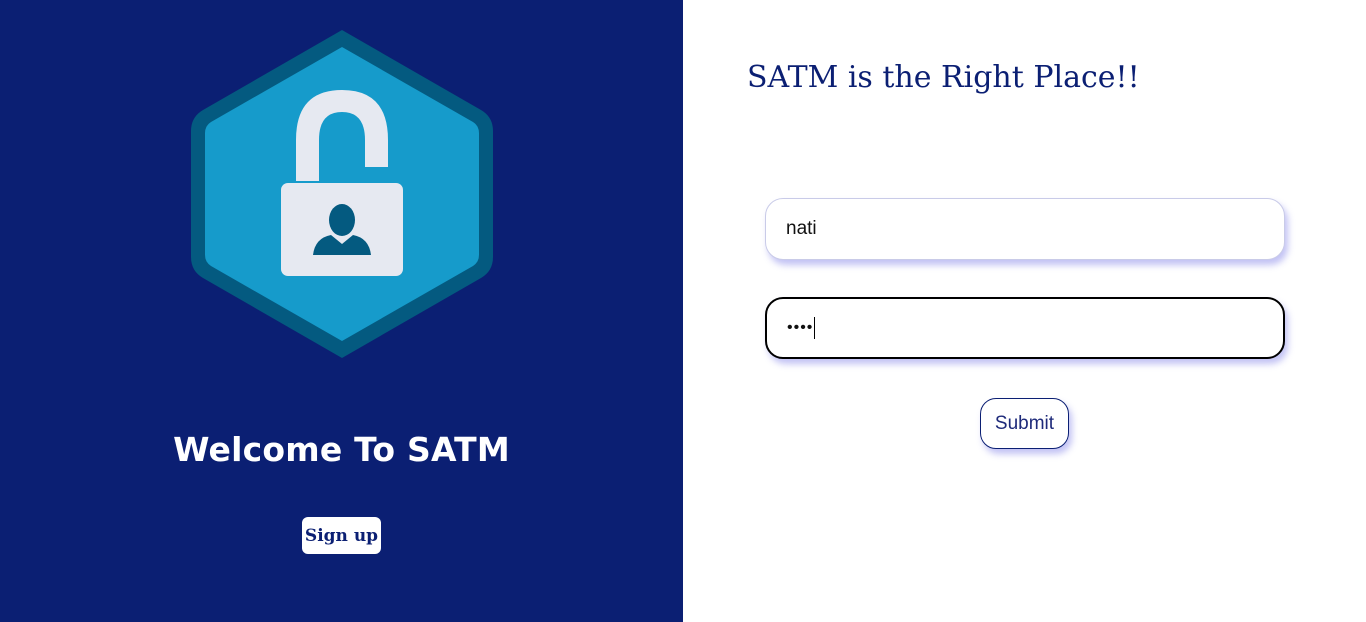 The height and width of the screenshot is (622, 1366). I want to click on password-input: ••••, so click(1025, 328).